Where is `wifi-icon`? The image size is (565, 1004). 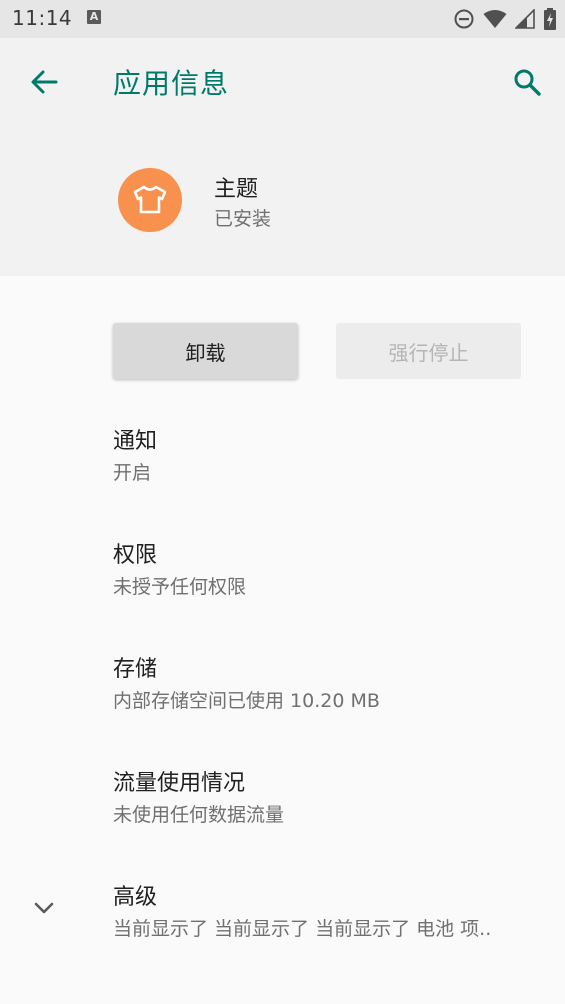
wifi-icon is located at coordinates (495, 19).